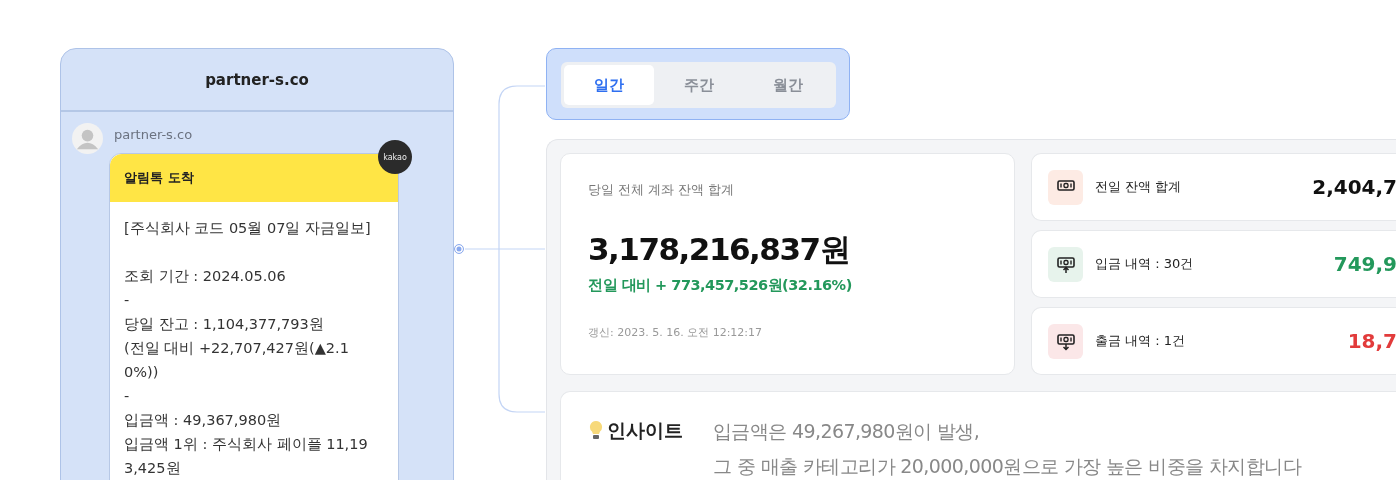  I want to click on stat-value: 2,404,7, so click(1354, 187).